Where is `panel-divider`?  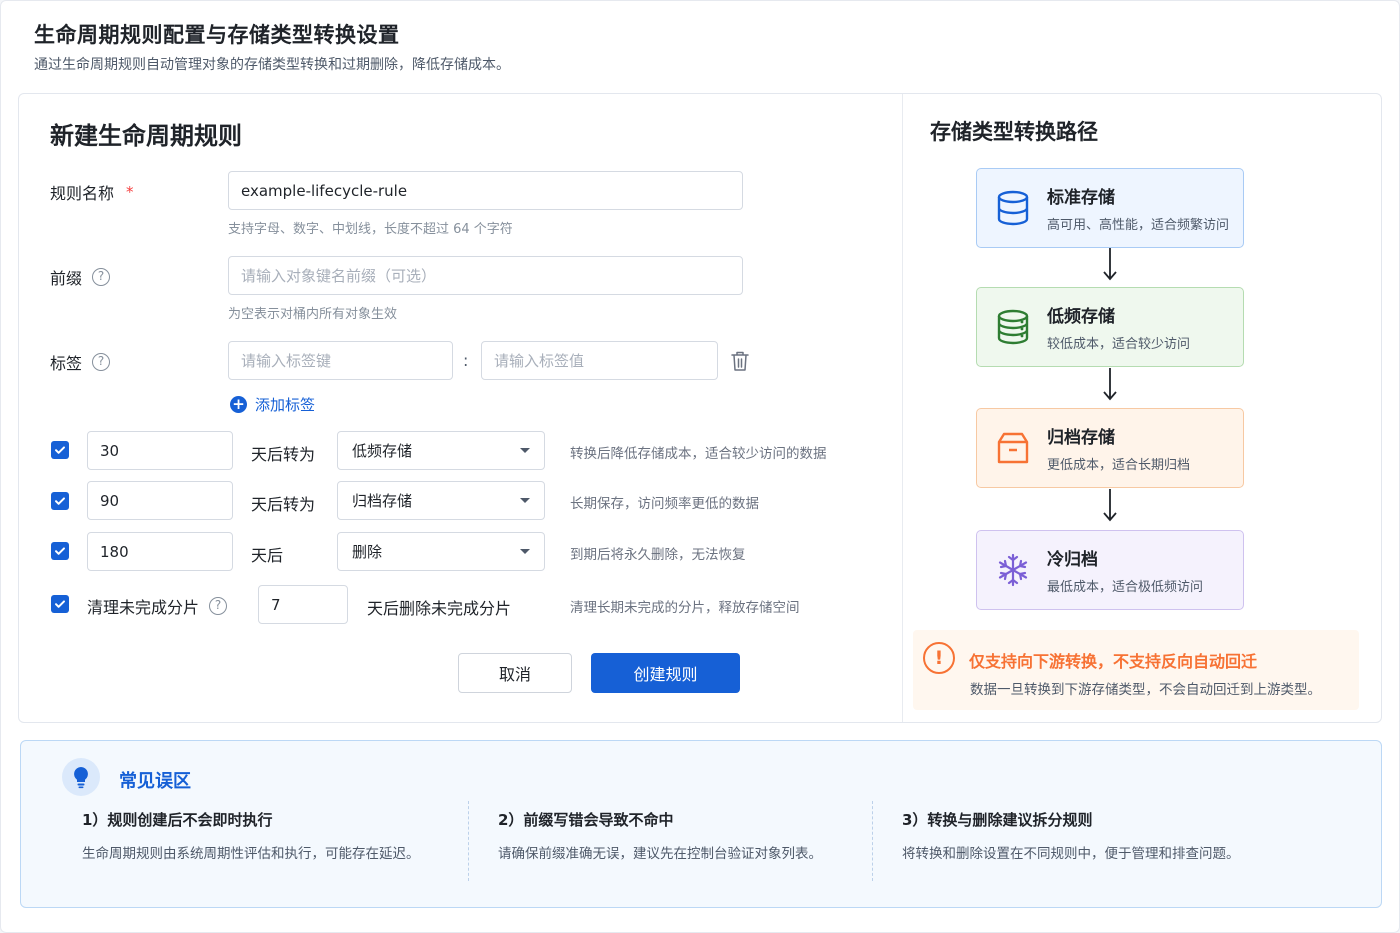 panel-divider is located at coordinates (902, 408).